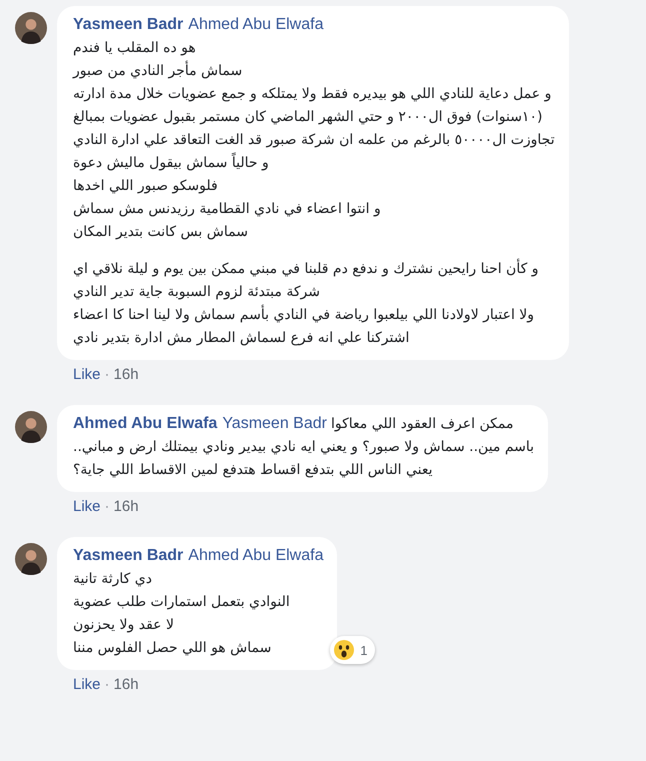 The height and width of the screenshot is (761, 646). I want to click on comment-text: لا عقد ولا يحزنون, so click(123, 625).